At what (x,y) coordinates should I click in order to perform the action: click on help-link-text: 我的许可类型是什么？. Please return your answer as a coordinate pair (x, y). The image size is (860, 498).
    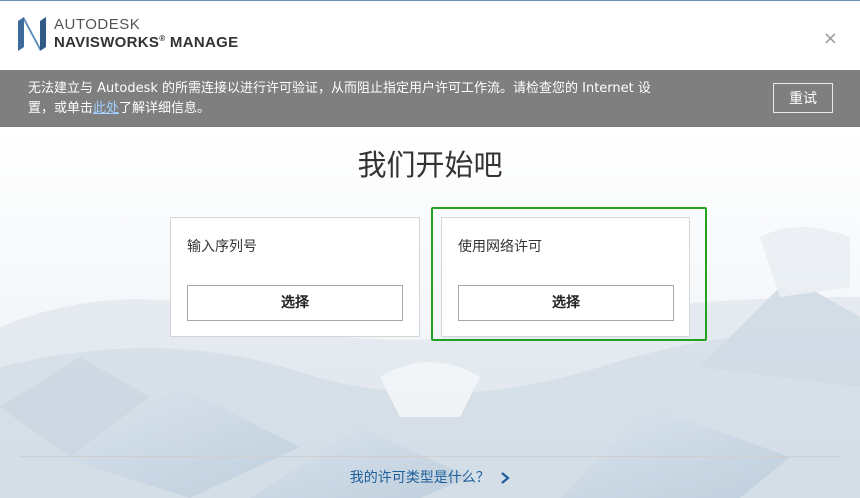
    Looking at the image, I should click on (420, 478).